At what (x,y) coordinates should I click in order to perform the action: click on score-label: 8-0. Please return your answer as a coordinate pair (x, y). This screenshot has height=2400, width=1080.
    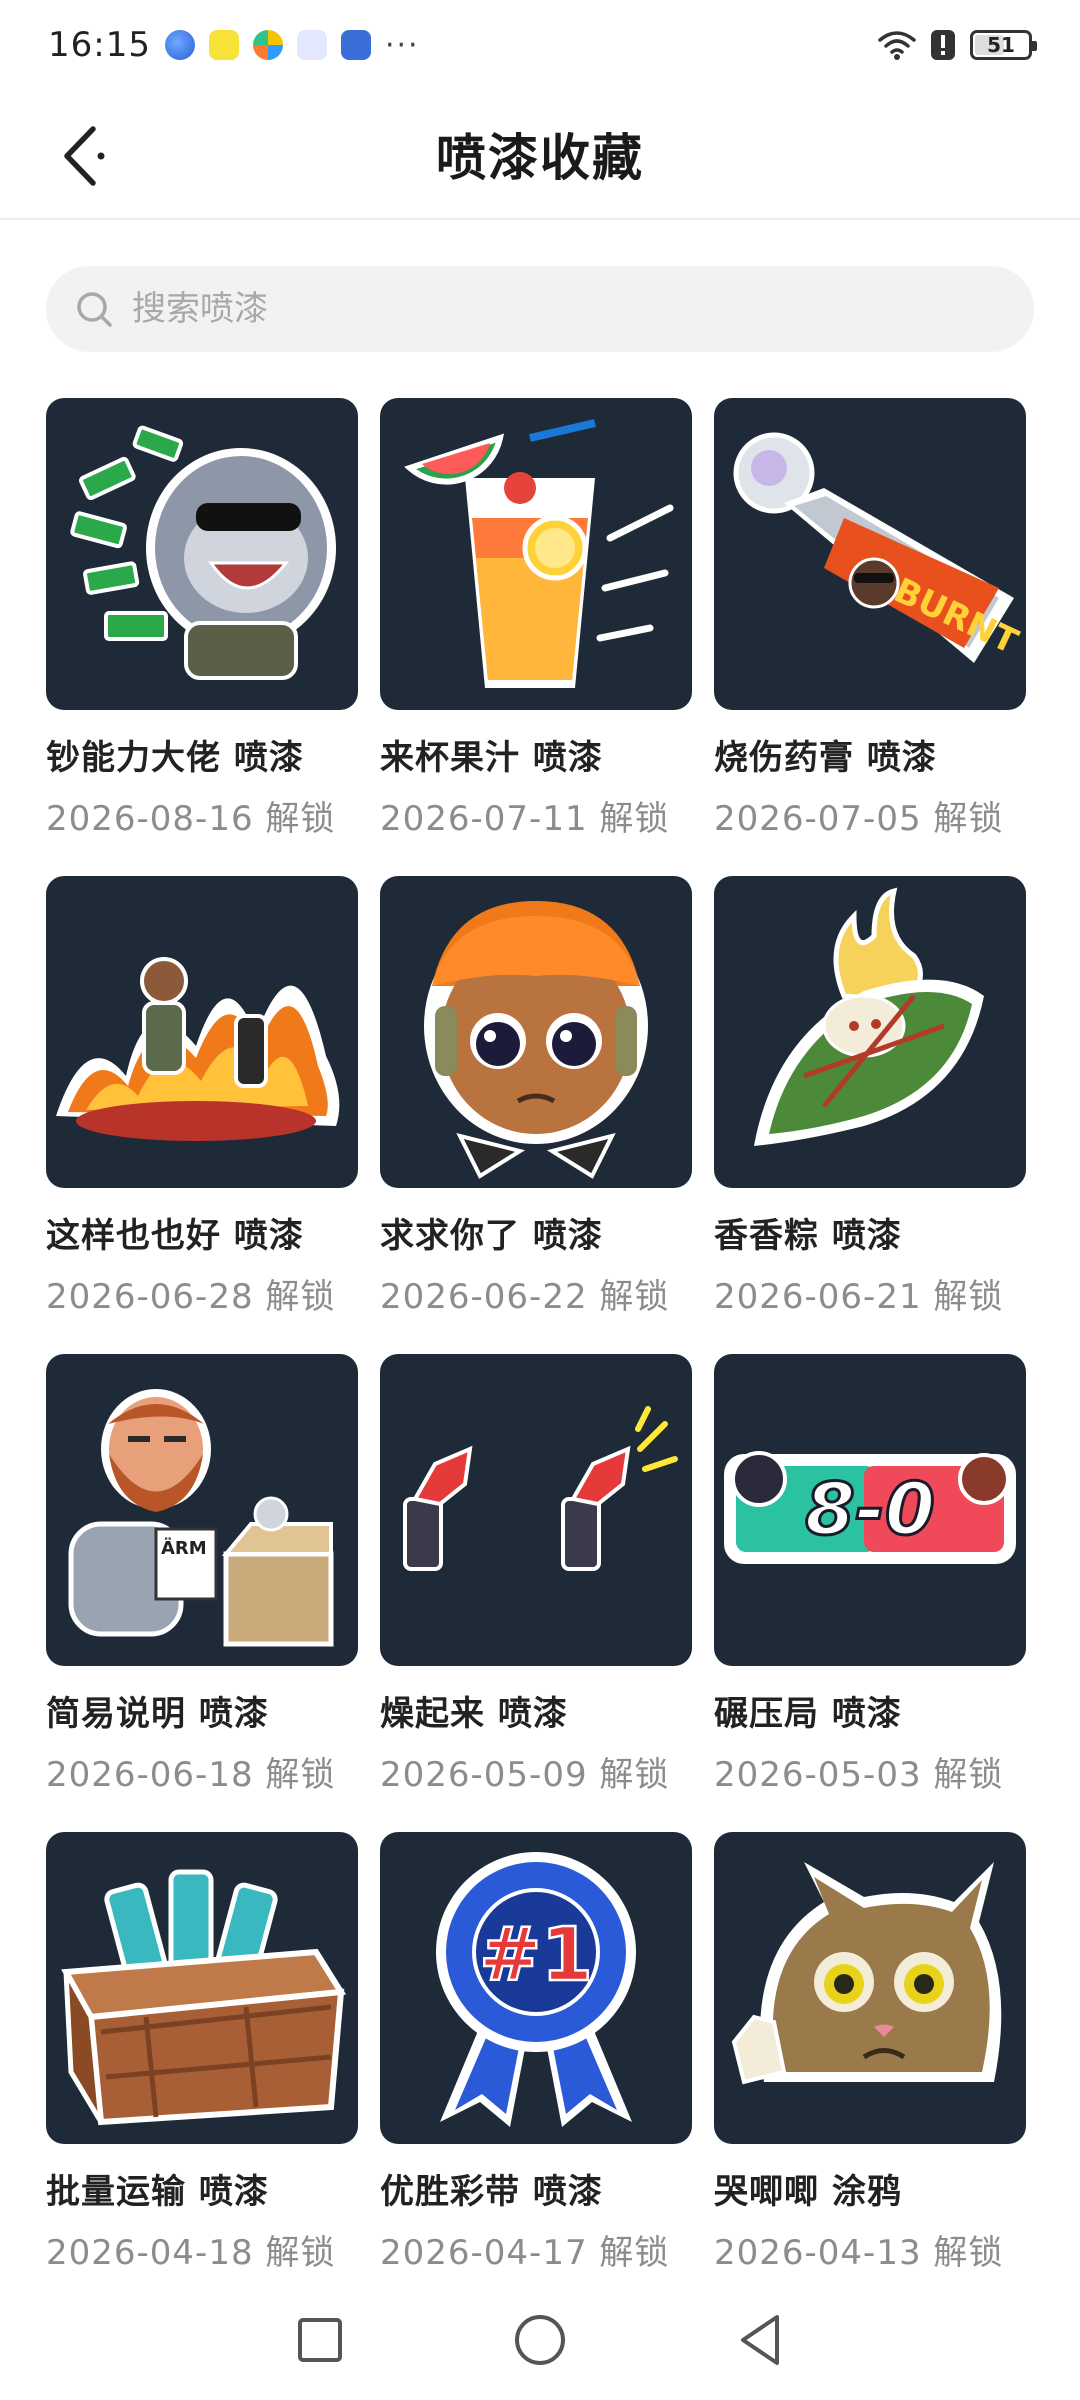
    Looking at the image, I should click on (870, 1509).